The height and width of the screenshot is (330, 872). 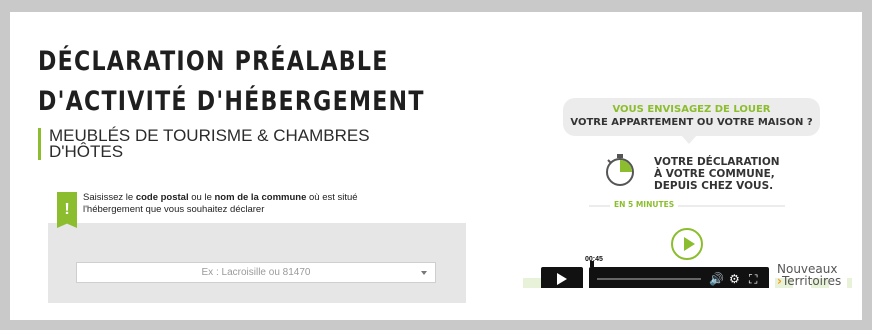 I want to click on exclamation-icon: !, so click(x=67, y=210).